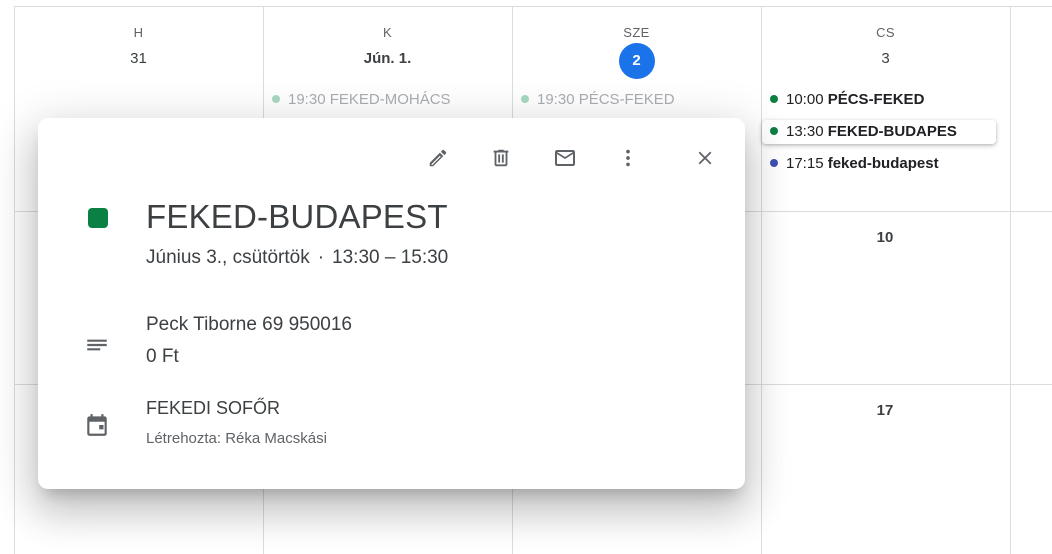  What do you see at coordinates (390, 257) in the screenshot?
I see `event-time-range: 13:30 – 15:30` at bounding box center [390, 257].